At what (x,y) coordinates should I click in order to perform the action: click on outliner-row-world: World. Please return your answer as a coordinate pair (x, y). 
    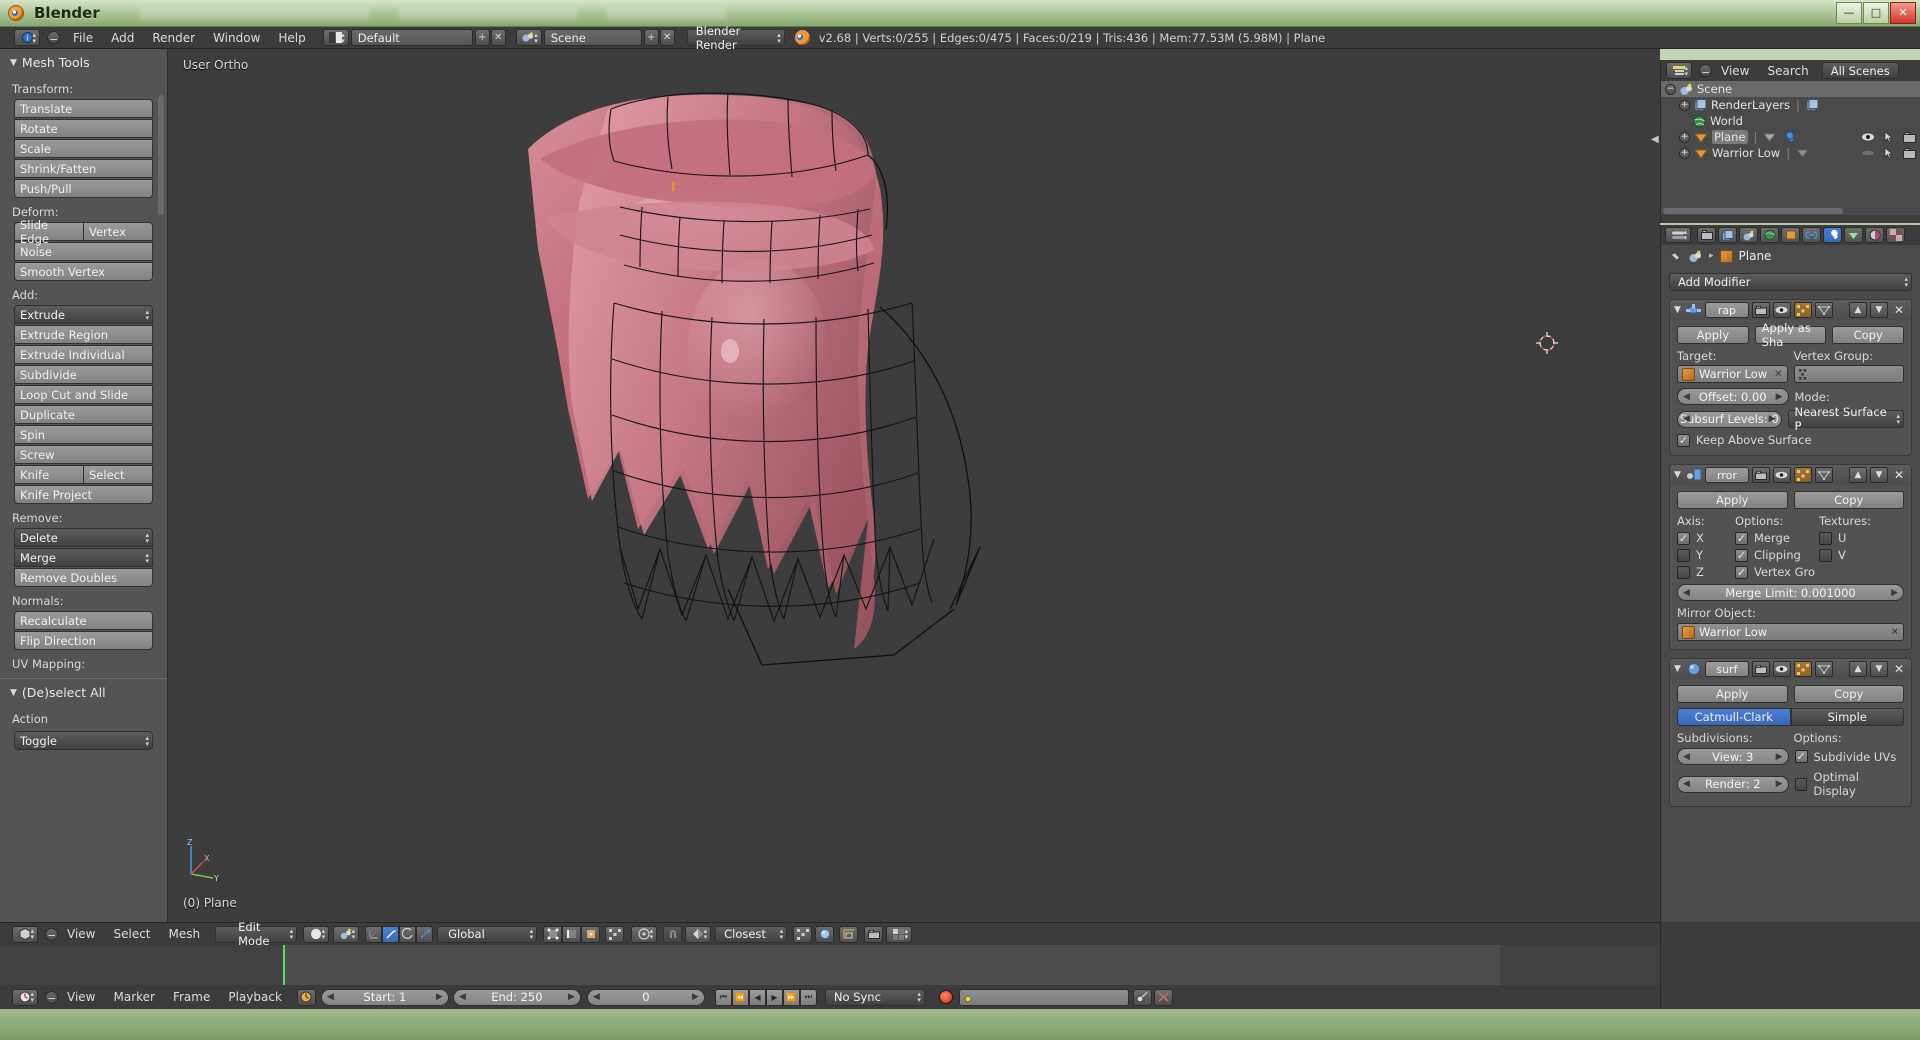
    Looking at the image, I should click on (1790, 121).